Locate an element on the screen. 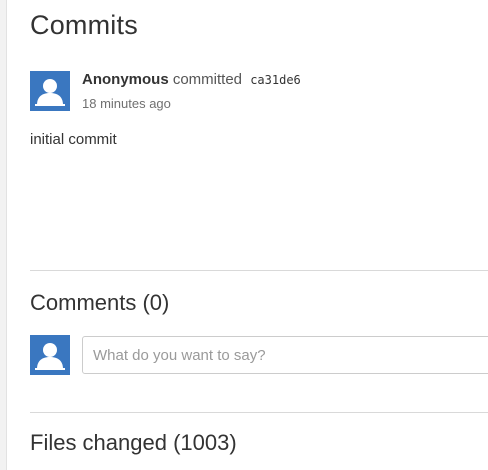 The image size is (488, 470). current-user-avatar is located at coordinates (50, 355).